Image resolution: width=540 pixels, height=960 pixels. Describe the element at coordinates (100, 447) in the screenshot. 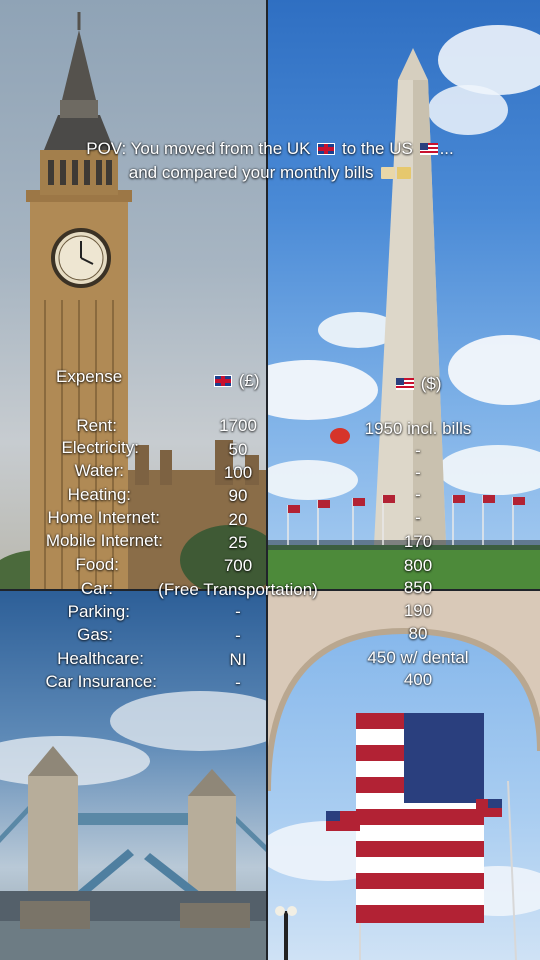

I see `expense-label: Electricity:` at that location.